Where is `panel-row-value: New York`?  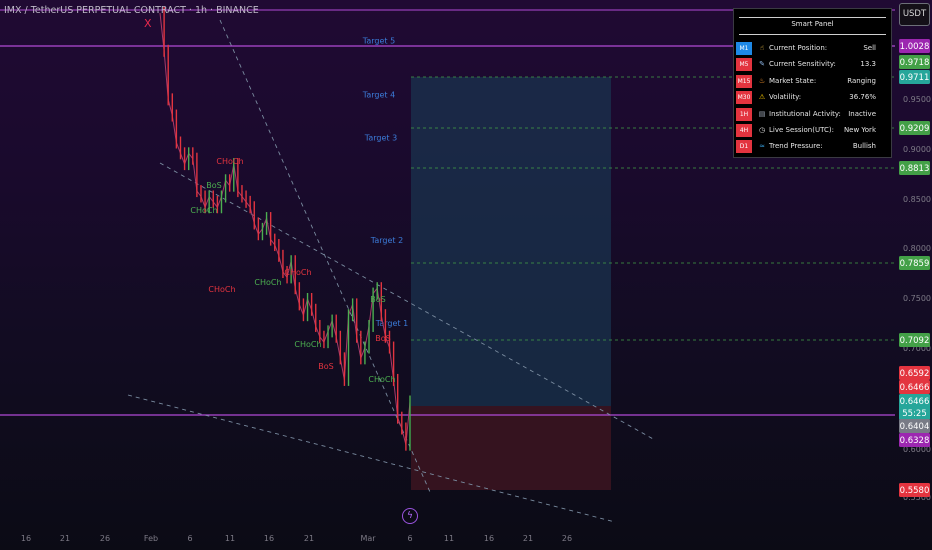 panel-row-value: New York is located at coordinates (859, 130).